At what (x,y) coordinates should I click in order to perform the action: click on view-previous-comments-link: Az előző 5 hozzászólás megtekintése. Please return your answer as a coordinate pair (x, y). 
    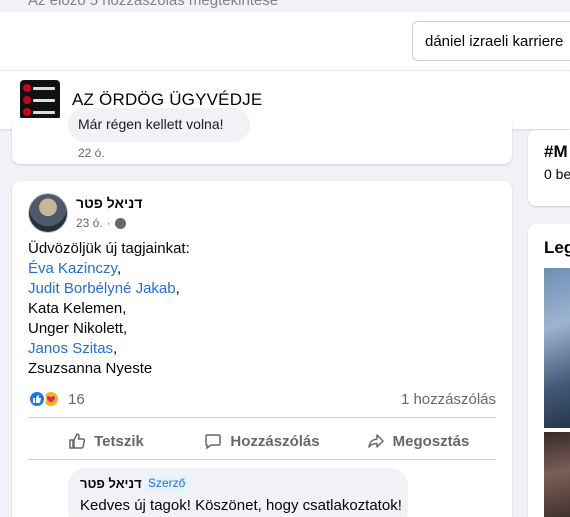
    Looking at the image, I should click on (153, 4).